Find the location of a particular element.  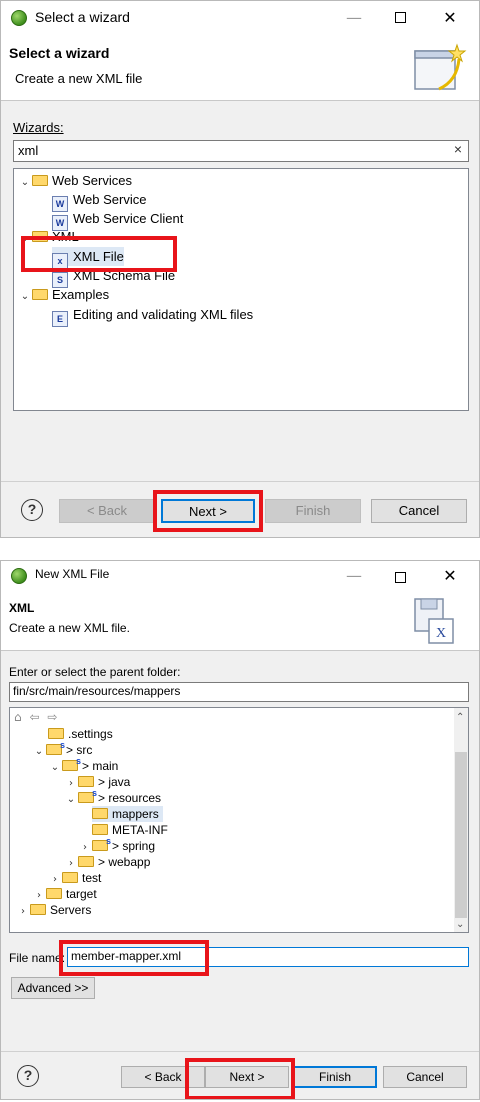

scroll-up-icon: ⌃ is located at coordinates (460, 717).